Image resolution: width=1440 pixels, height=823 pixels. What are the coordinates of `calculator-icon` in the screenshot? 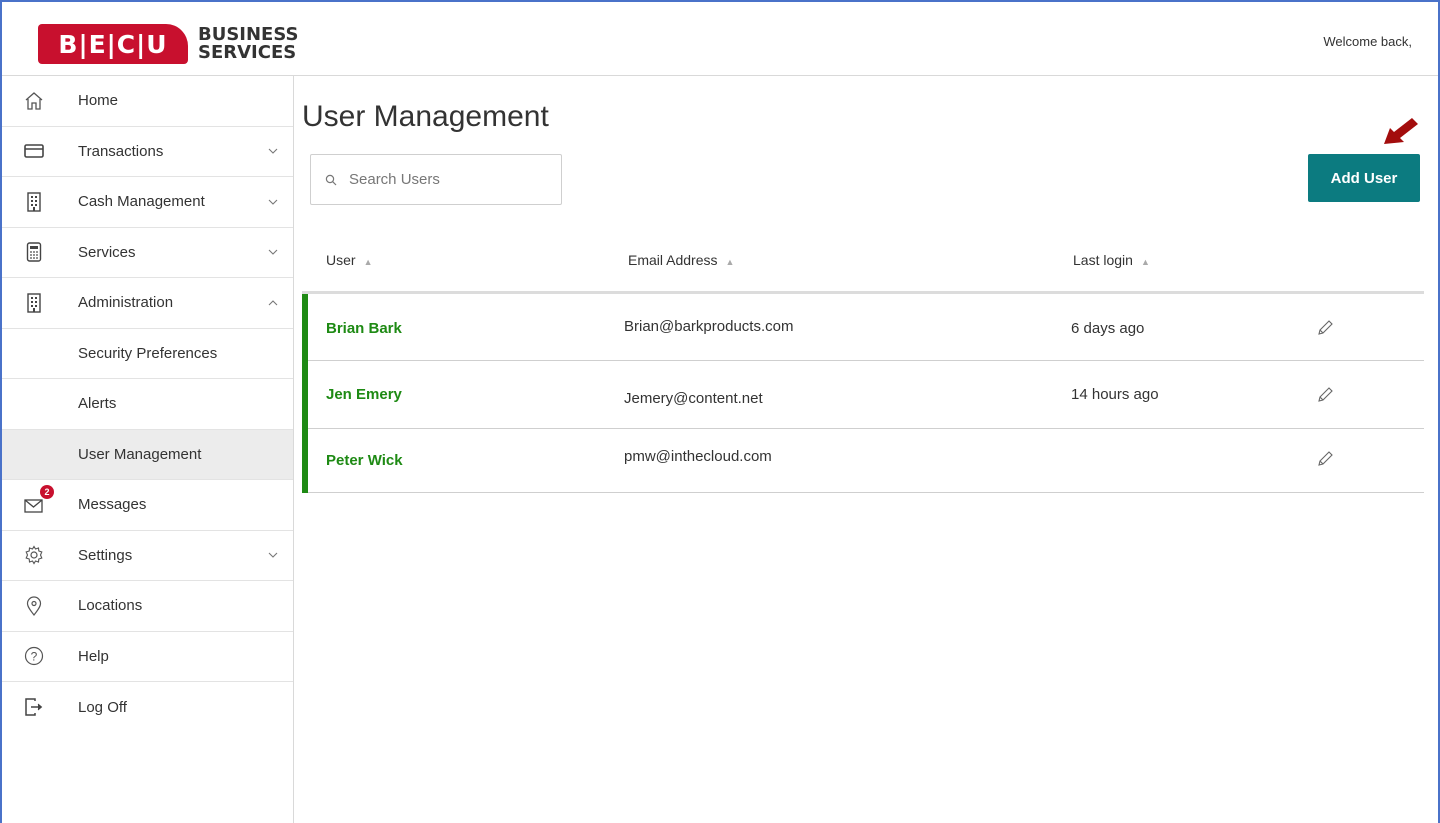 It's located at (34, 252).